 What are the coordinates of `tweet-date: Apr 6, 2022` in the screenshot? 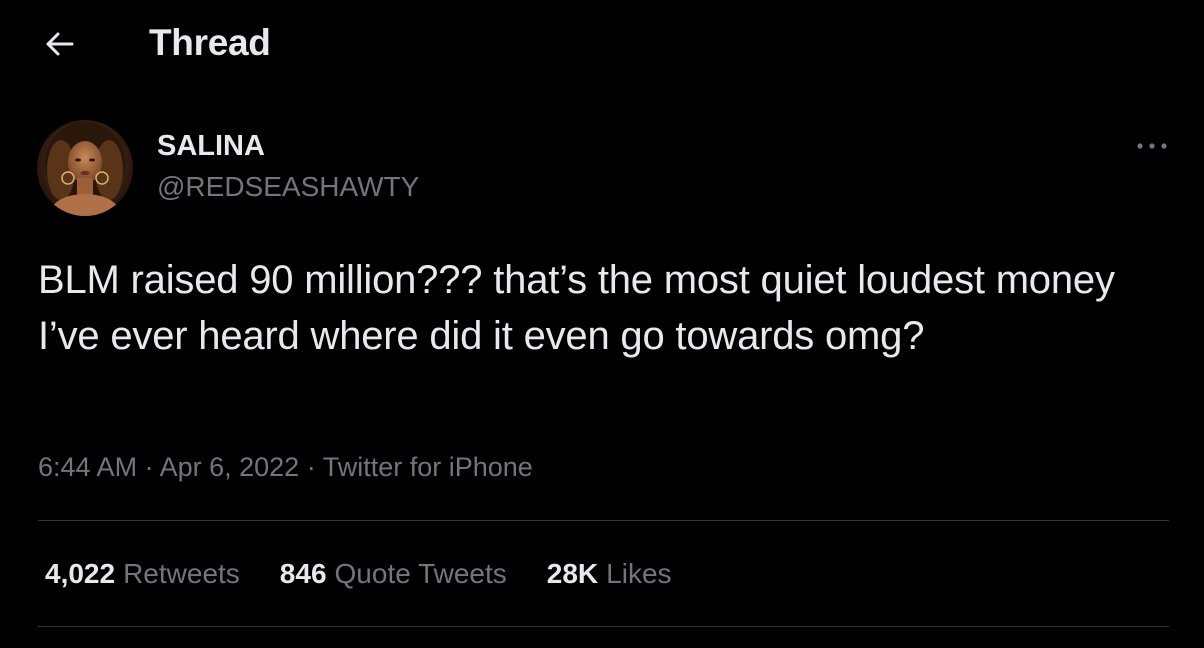 It's located at (230, 467).